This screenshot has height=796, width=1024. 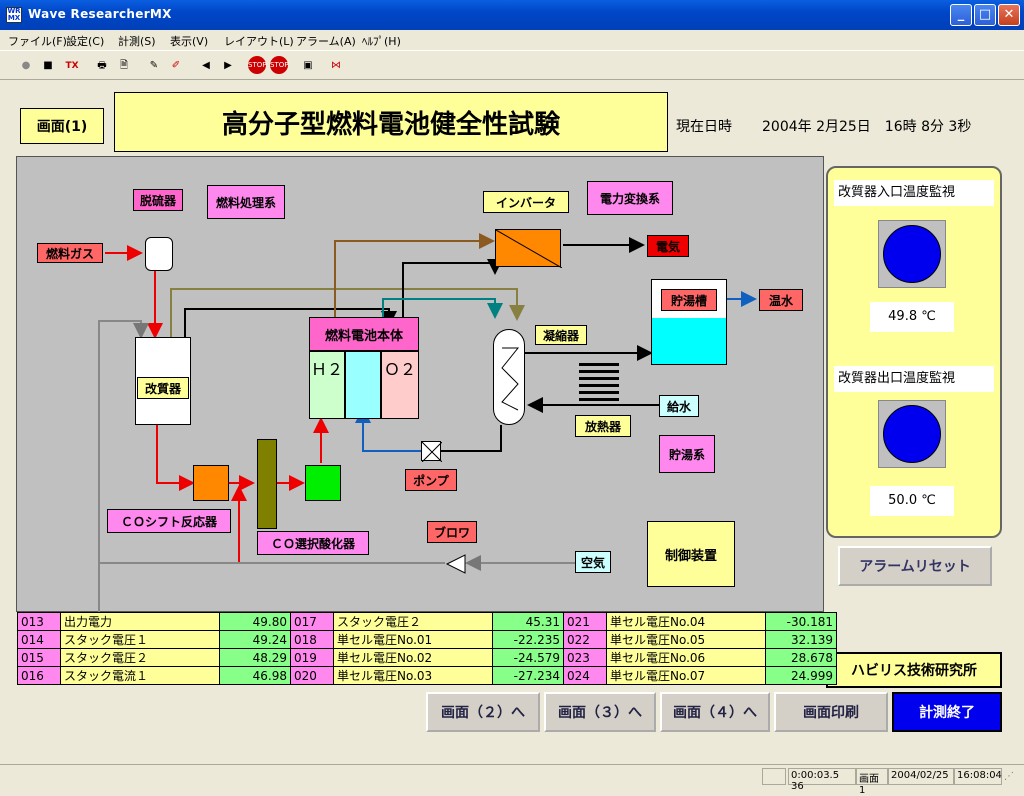 What do you see at coordinates (686, 675) in the screenshot?
I see `channel-name: 単セル電圧No.07` at bounding box center [686, 675].